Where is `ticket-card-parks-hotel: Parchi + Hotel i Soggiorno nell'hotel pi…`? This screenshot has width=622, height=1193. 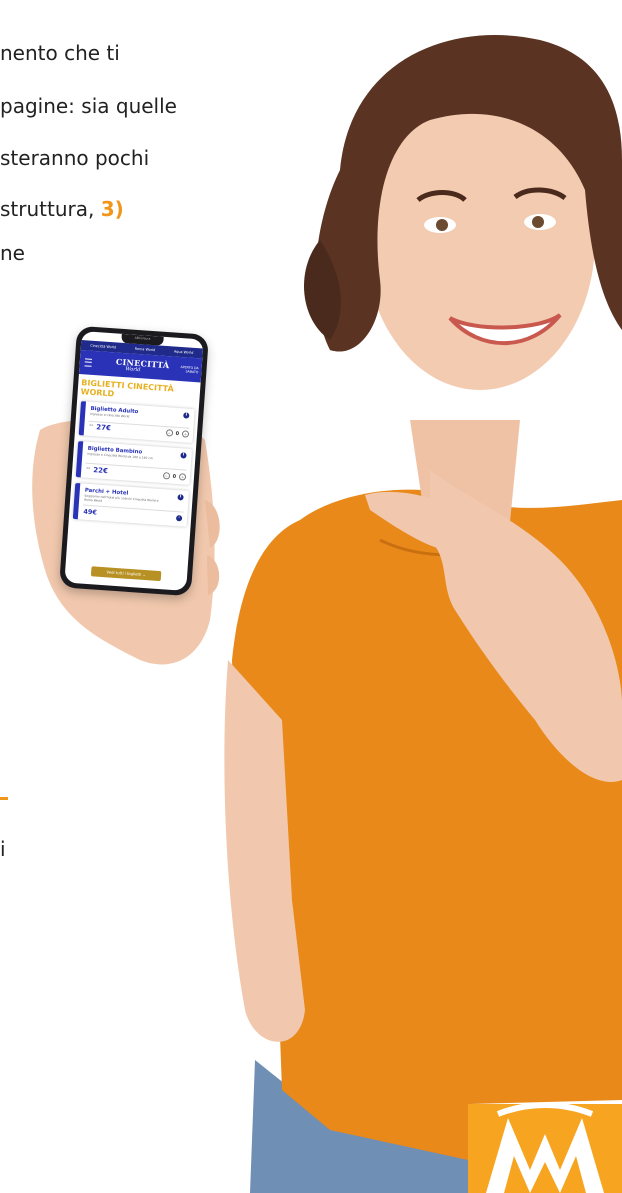 ticket-card-parks-hotel: Parchi + Hotel i Soggiorno nell'hotel pi… is located at coordinates (131, 504).